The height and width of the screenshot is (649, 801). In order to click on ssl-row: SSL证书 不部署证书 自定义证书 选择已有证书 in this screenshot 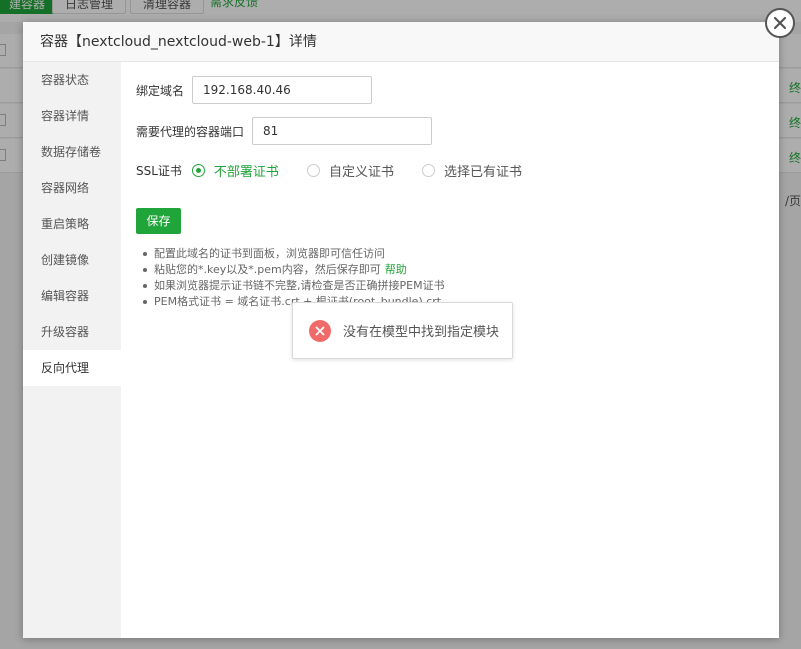, I will do `click(343, 170)`.